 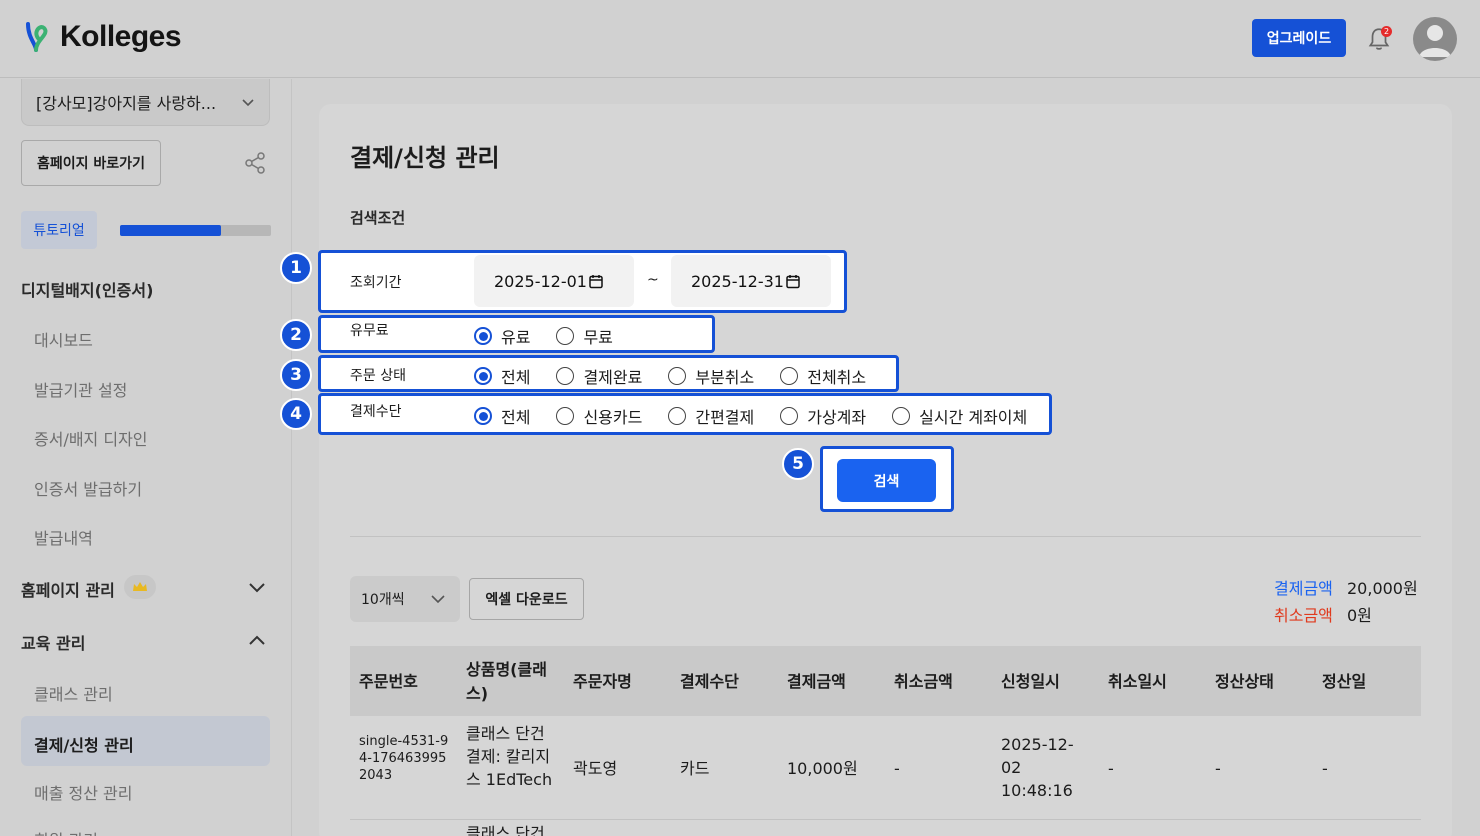 I want to click on order-status-label: 주문 상태, so click(x=378, y=376).